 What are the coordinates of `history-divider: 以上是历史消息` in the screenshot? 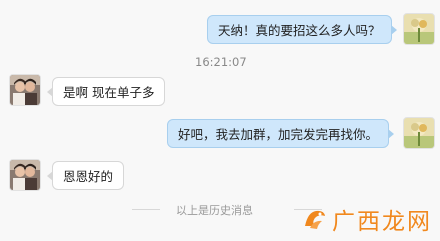 It's located at (227, 209).